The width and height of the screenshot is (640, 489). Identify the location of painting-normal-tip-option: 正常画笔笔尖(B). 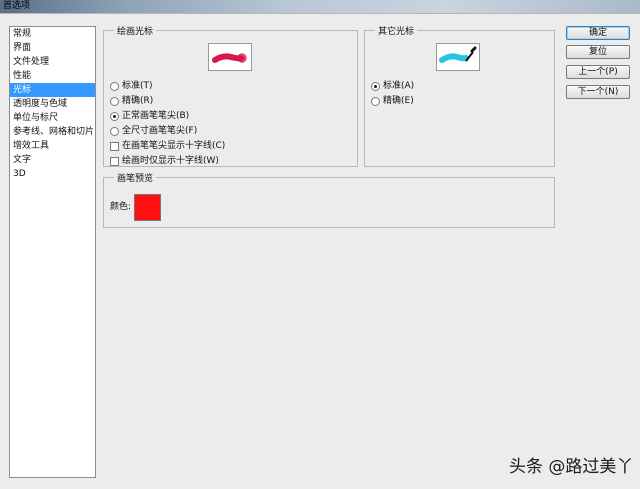
(149, 116).